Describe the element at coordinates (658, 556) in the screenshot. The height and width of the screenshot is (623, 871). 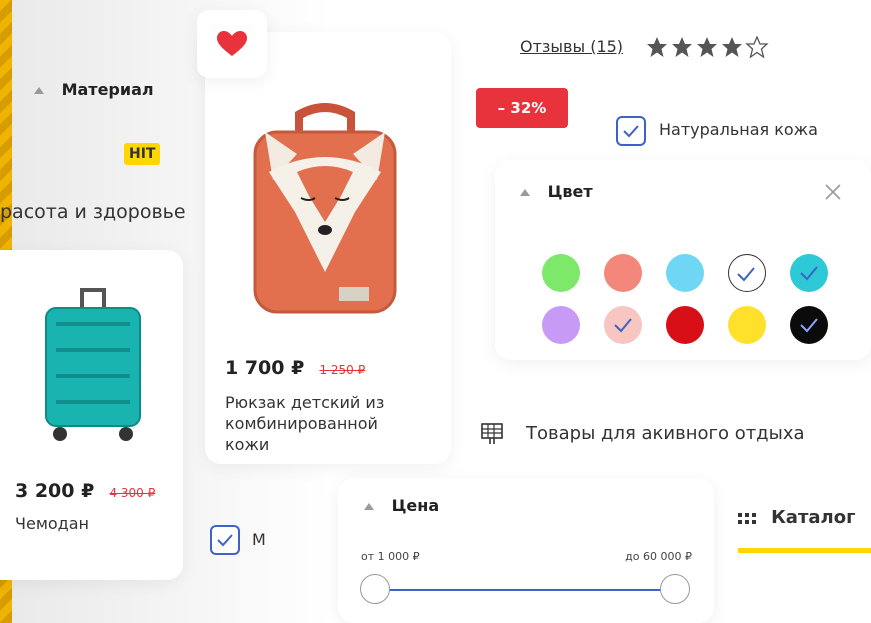
I see `price-to-label: до 60 000 ₽` at that location.